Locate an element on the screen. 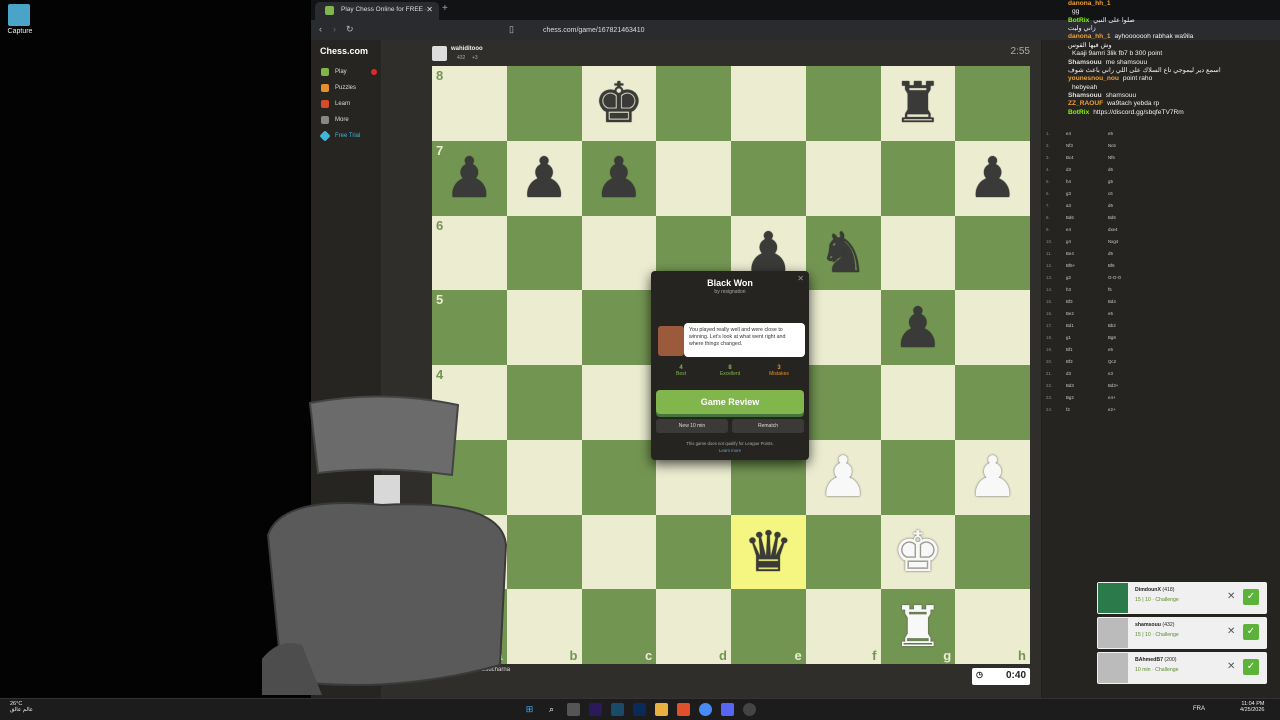 This screenshot has width=1280, height=720. move-san: h4 is located at coordinates (1087, 181).